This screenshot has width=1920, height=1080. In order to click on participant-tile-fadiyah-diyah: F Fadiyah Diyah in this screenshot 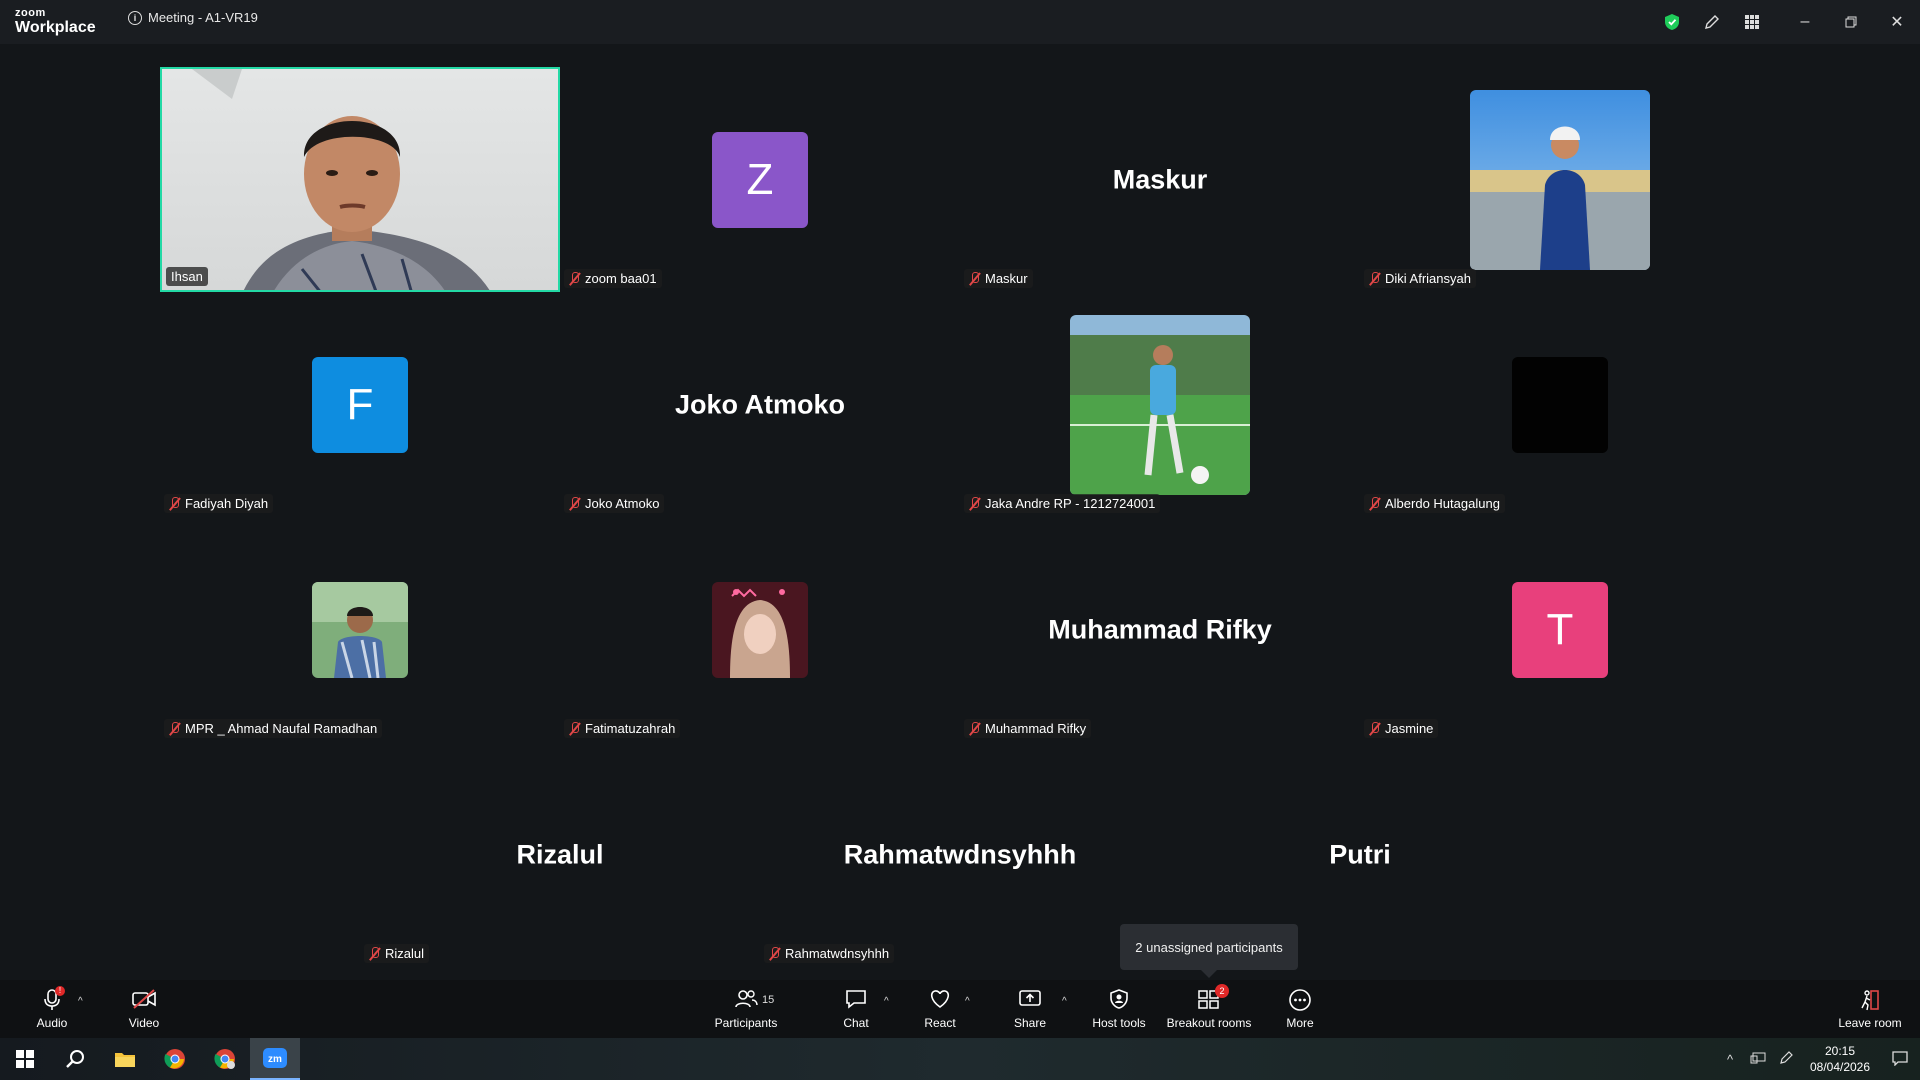, I will do `click(360, 404)`.